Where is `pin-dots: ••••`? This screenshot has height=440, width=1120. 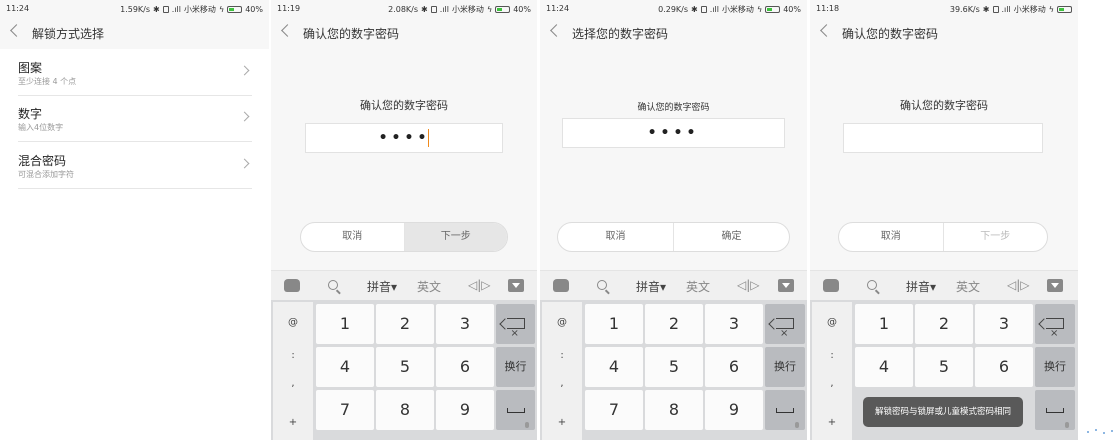
pin-dots: •••• is located at coordinates (404, 138).